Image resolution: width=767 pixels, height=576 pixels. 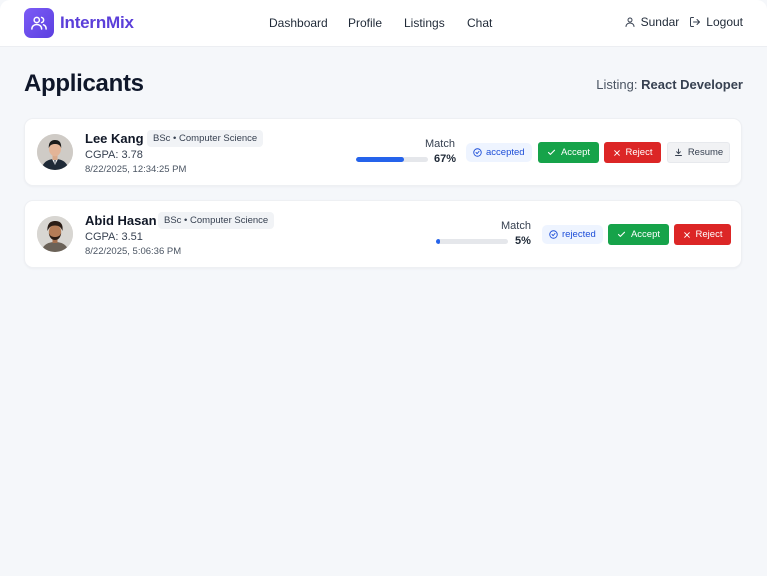 What do you see at coordinates (114, 155) in the screenshot?
I see `applicant-cgpa: CGPA: 3.78` at bounding box center [114, 155].